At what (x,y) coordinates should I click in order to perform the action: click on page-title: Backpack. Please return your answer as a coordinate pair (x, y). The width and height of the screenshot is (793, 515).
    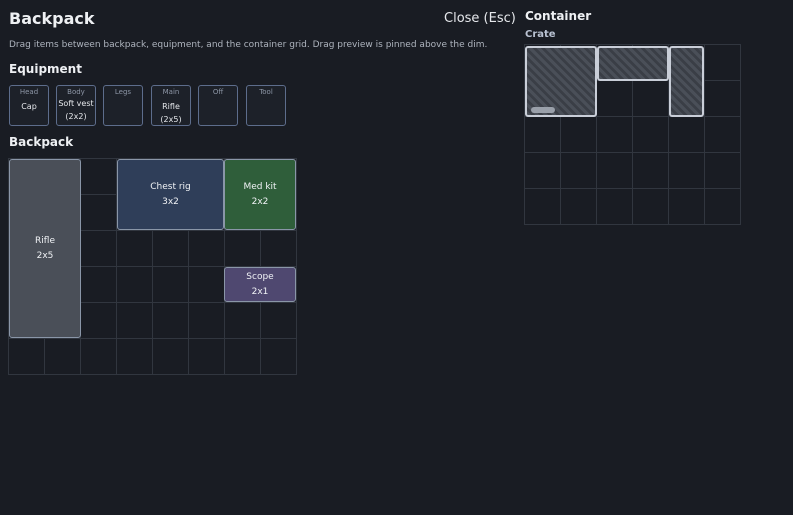
    Looking at the image, I should click on (52, 18).